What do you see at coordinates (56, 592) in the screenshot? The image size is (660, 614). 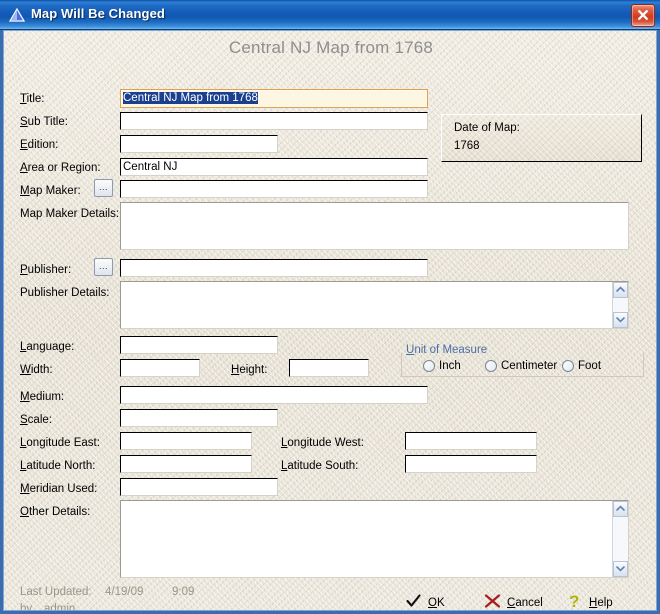 I see `last-updated-label: Last Updated:` at bounding box center [56, 592].